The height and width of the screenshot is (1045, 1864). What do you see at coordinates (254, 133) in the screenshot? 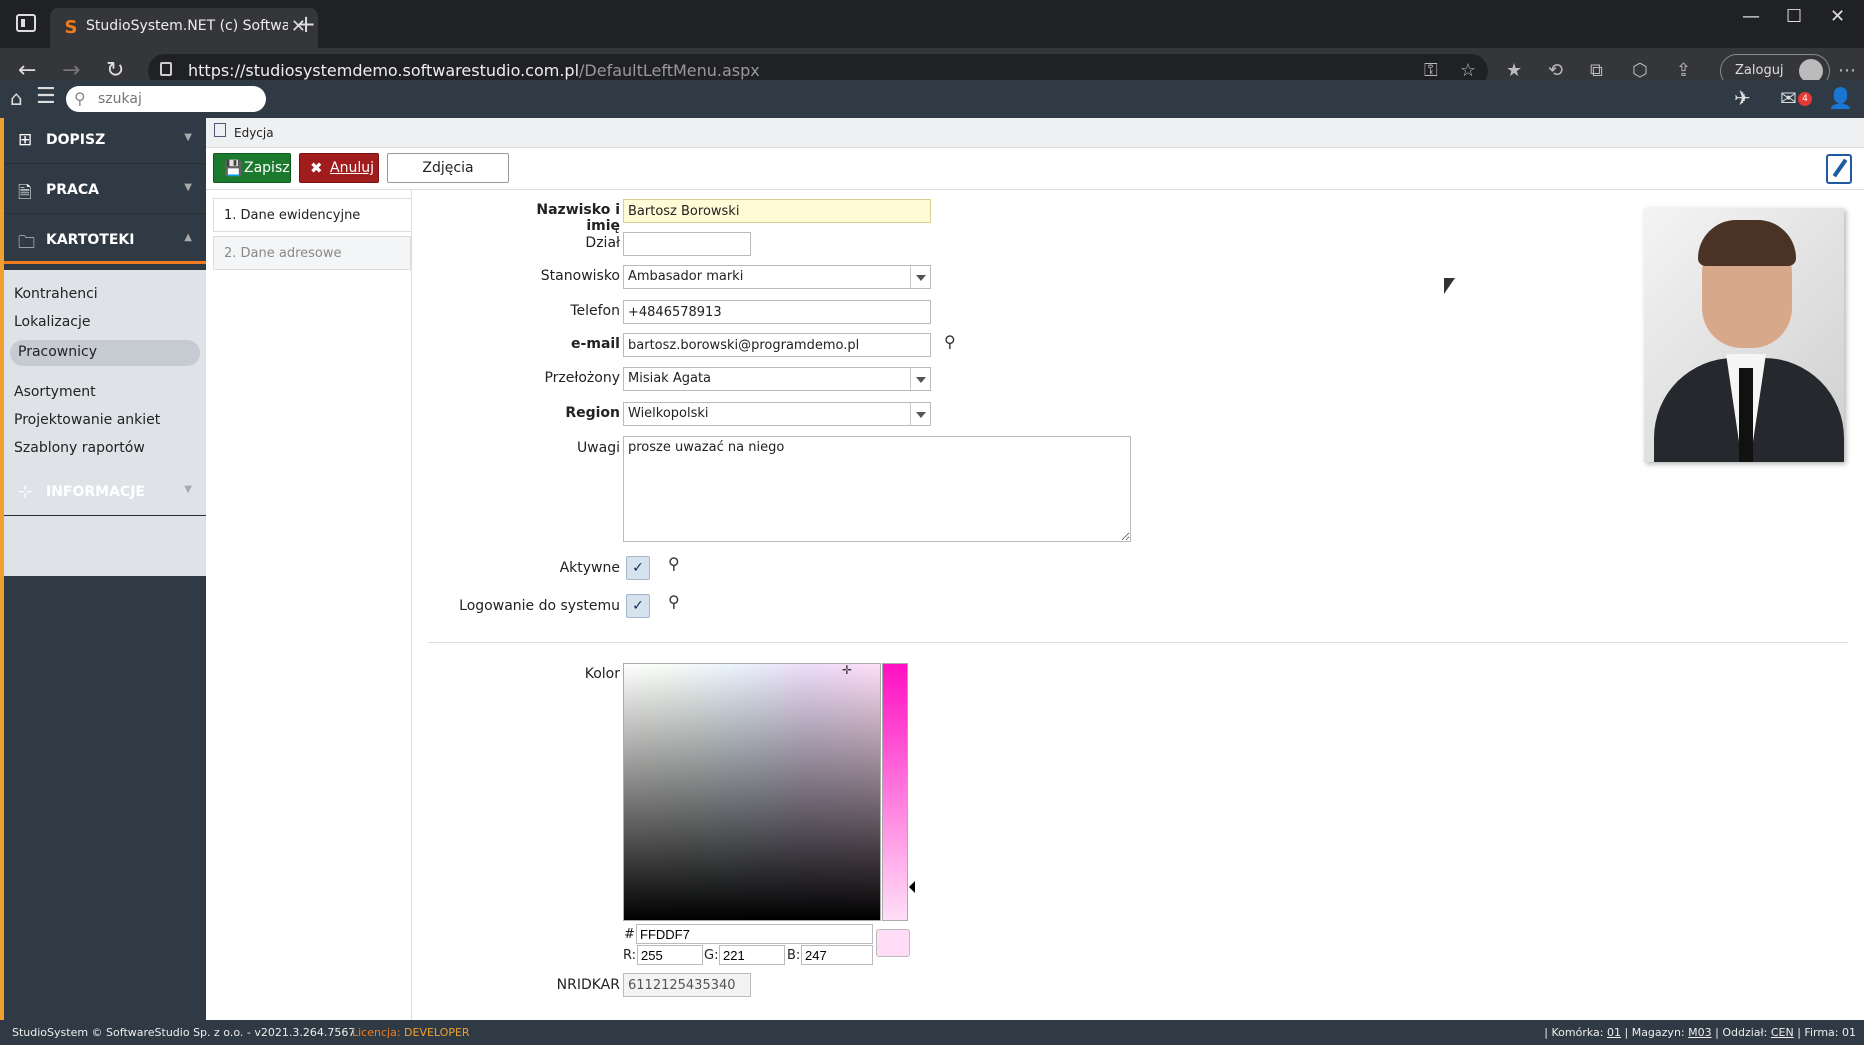
I see `breadcrumb-label: Edycja` at bounding box center [254, 133].